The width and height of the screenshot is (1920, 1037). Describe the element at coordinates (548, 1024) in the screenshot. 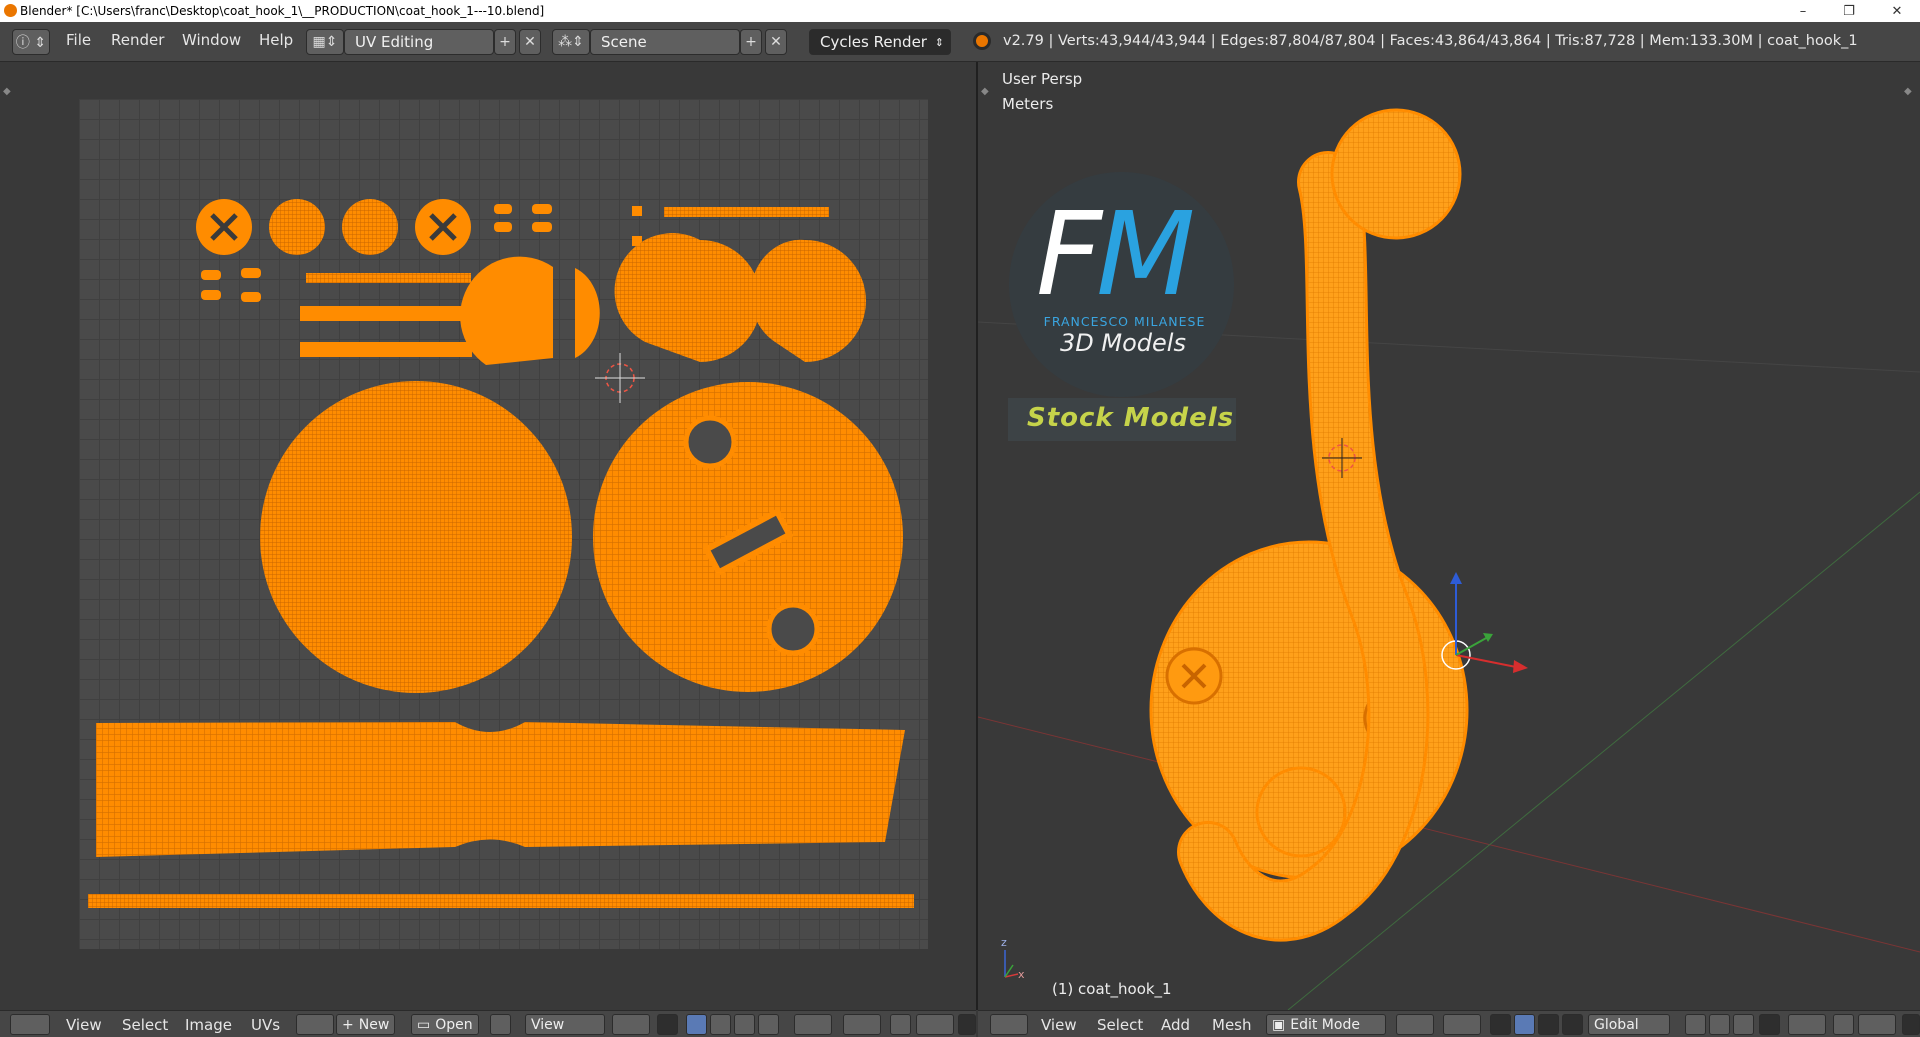

I see `view-mode-label: View` at that location.